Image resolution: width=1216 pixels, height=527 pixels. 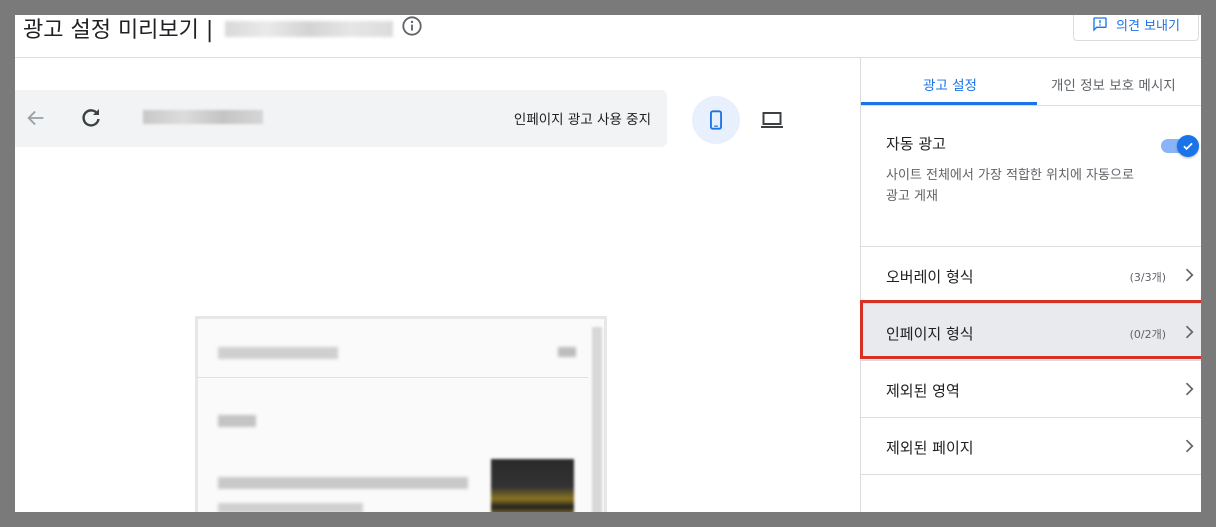 I want to click on smartphone-icon, so click(x=716, y=120).